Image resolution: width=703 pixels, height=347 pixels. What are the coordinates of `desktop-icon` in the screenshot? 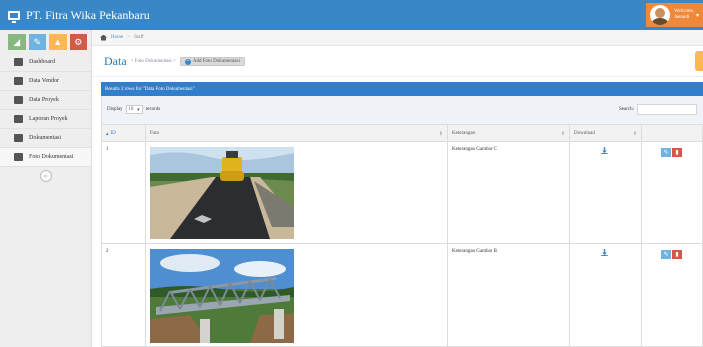 It's located at (14, 16).